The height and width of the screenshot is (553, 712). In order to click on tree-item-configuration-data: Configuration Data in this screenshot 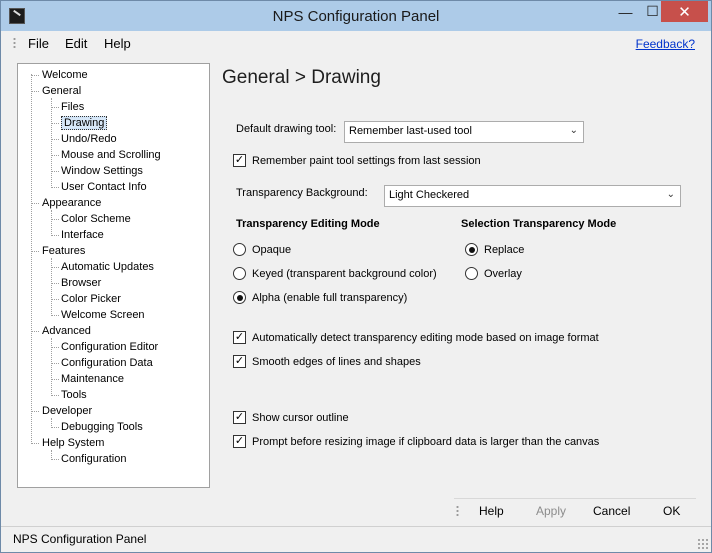, I will do `click(107, 363)`.